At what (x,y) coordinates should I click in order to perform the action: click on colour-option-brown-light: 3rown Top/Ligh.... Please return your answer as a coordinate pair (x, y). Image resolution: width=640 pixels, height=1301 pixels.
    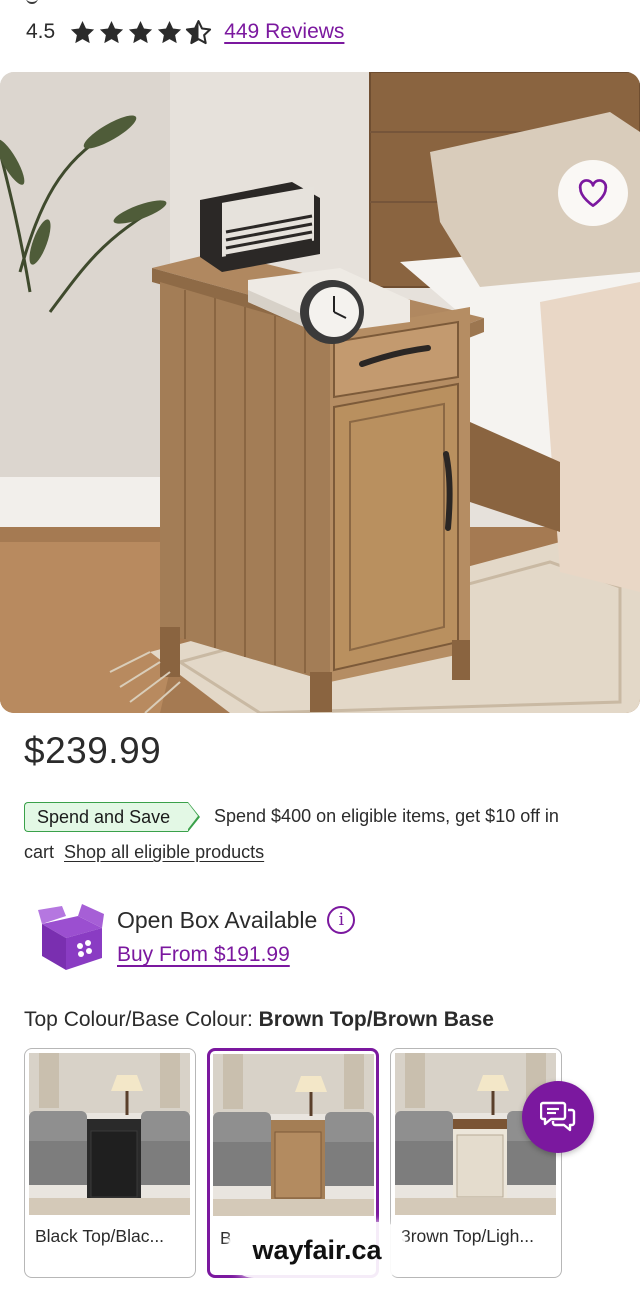
    Looking at the image, I should click on (476, 1163).